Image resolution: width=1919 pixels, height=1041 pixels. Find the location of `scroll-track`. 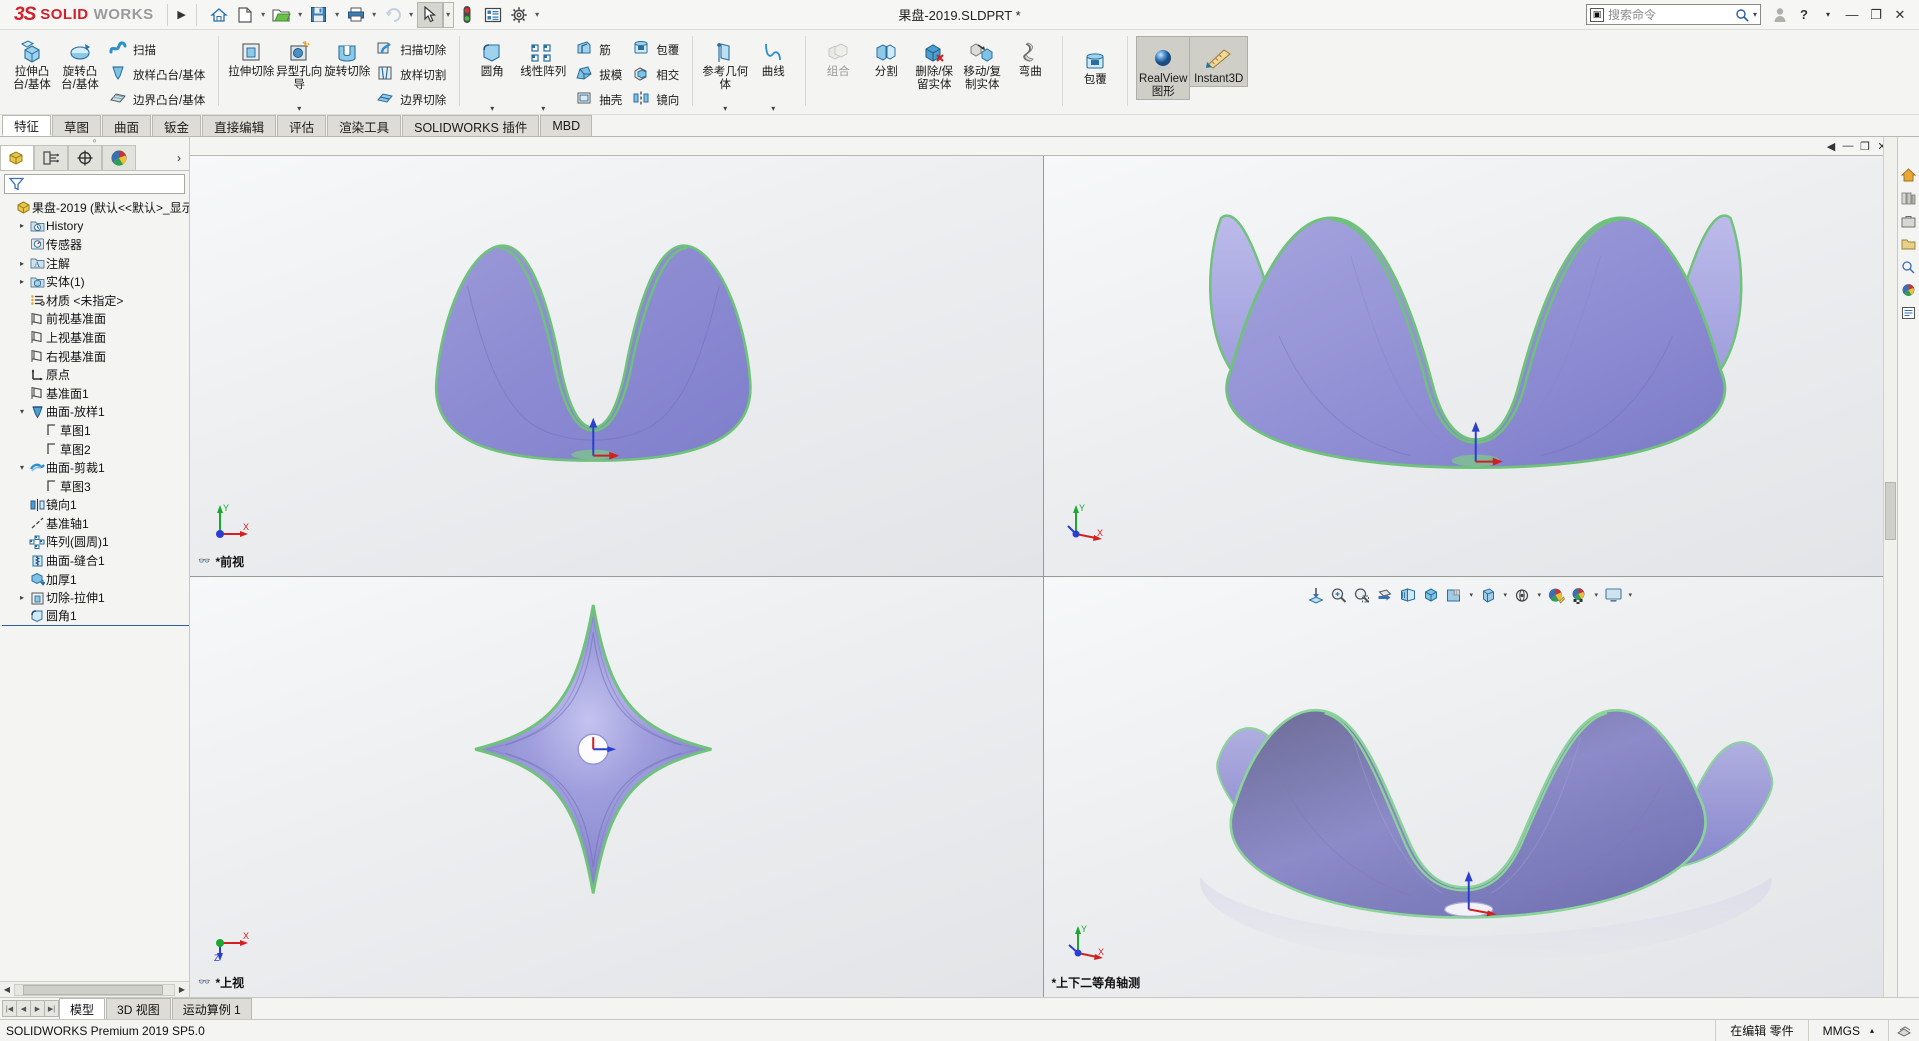

scroll-track is located at coordinates (94, 989).